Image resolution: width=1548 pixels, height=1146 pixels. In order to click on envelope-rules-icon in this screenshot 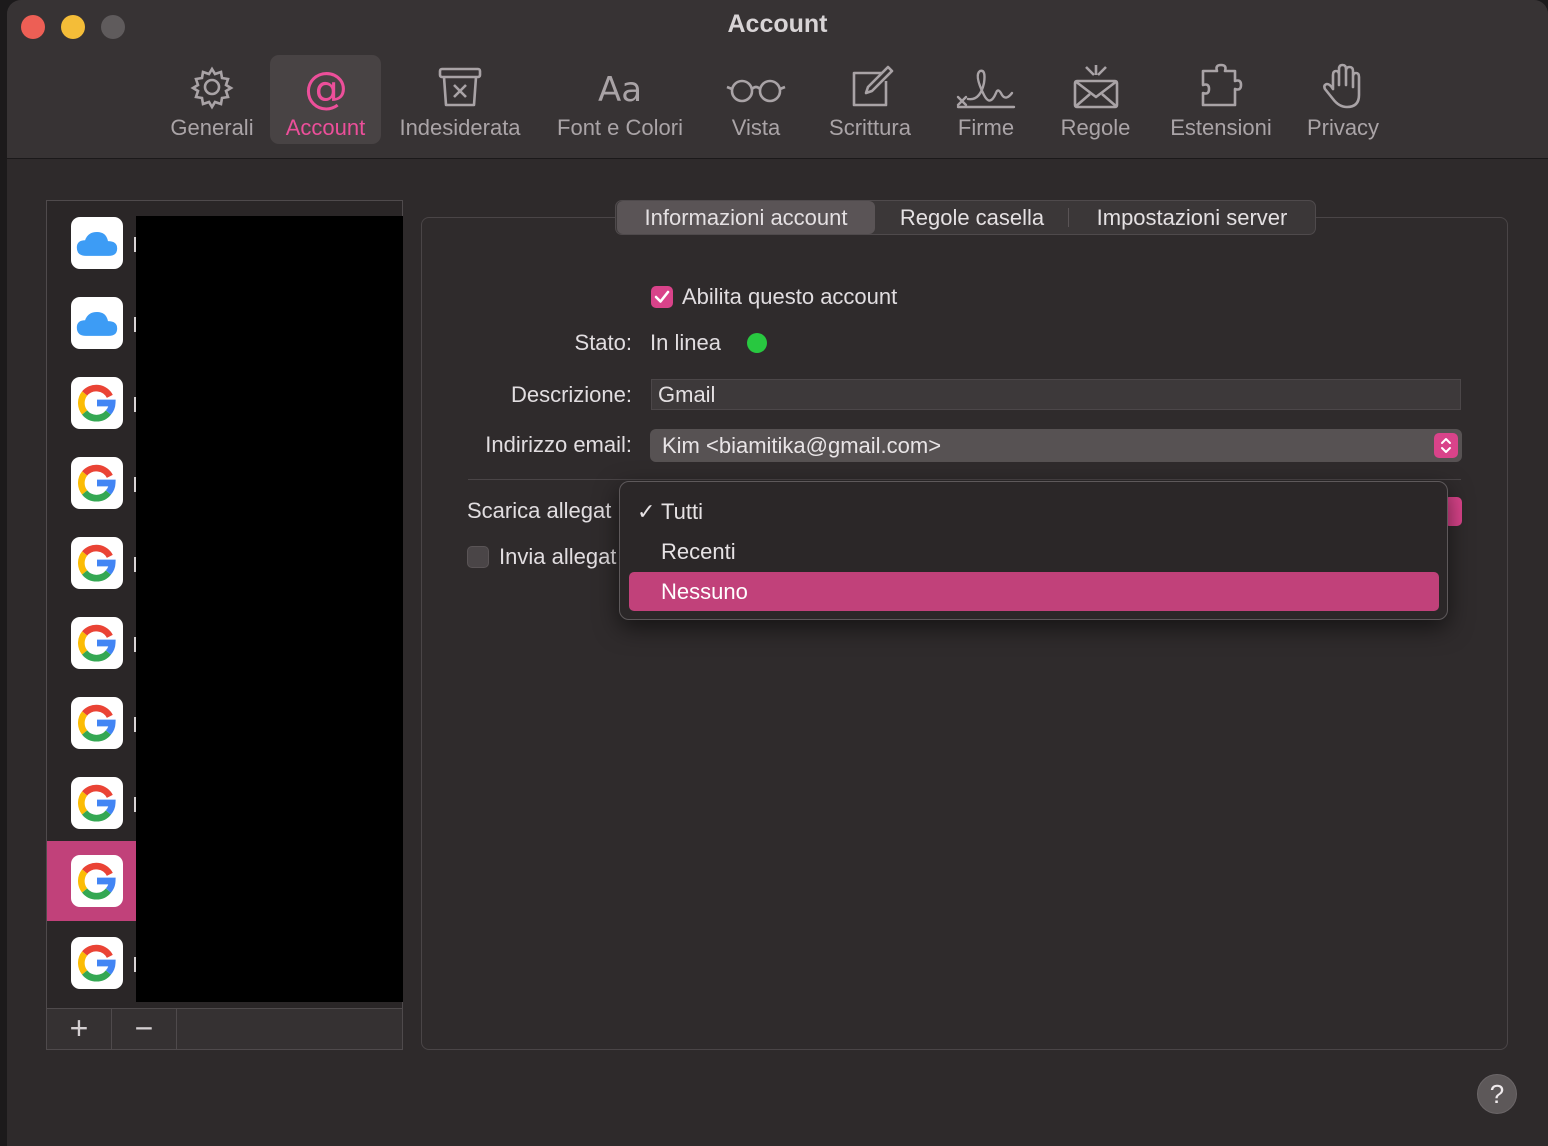, I will do `click(1095, 87)`.